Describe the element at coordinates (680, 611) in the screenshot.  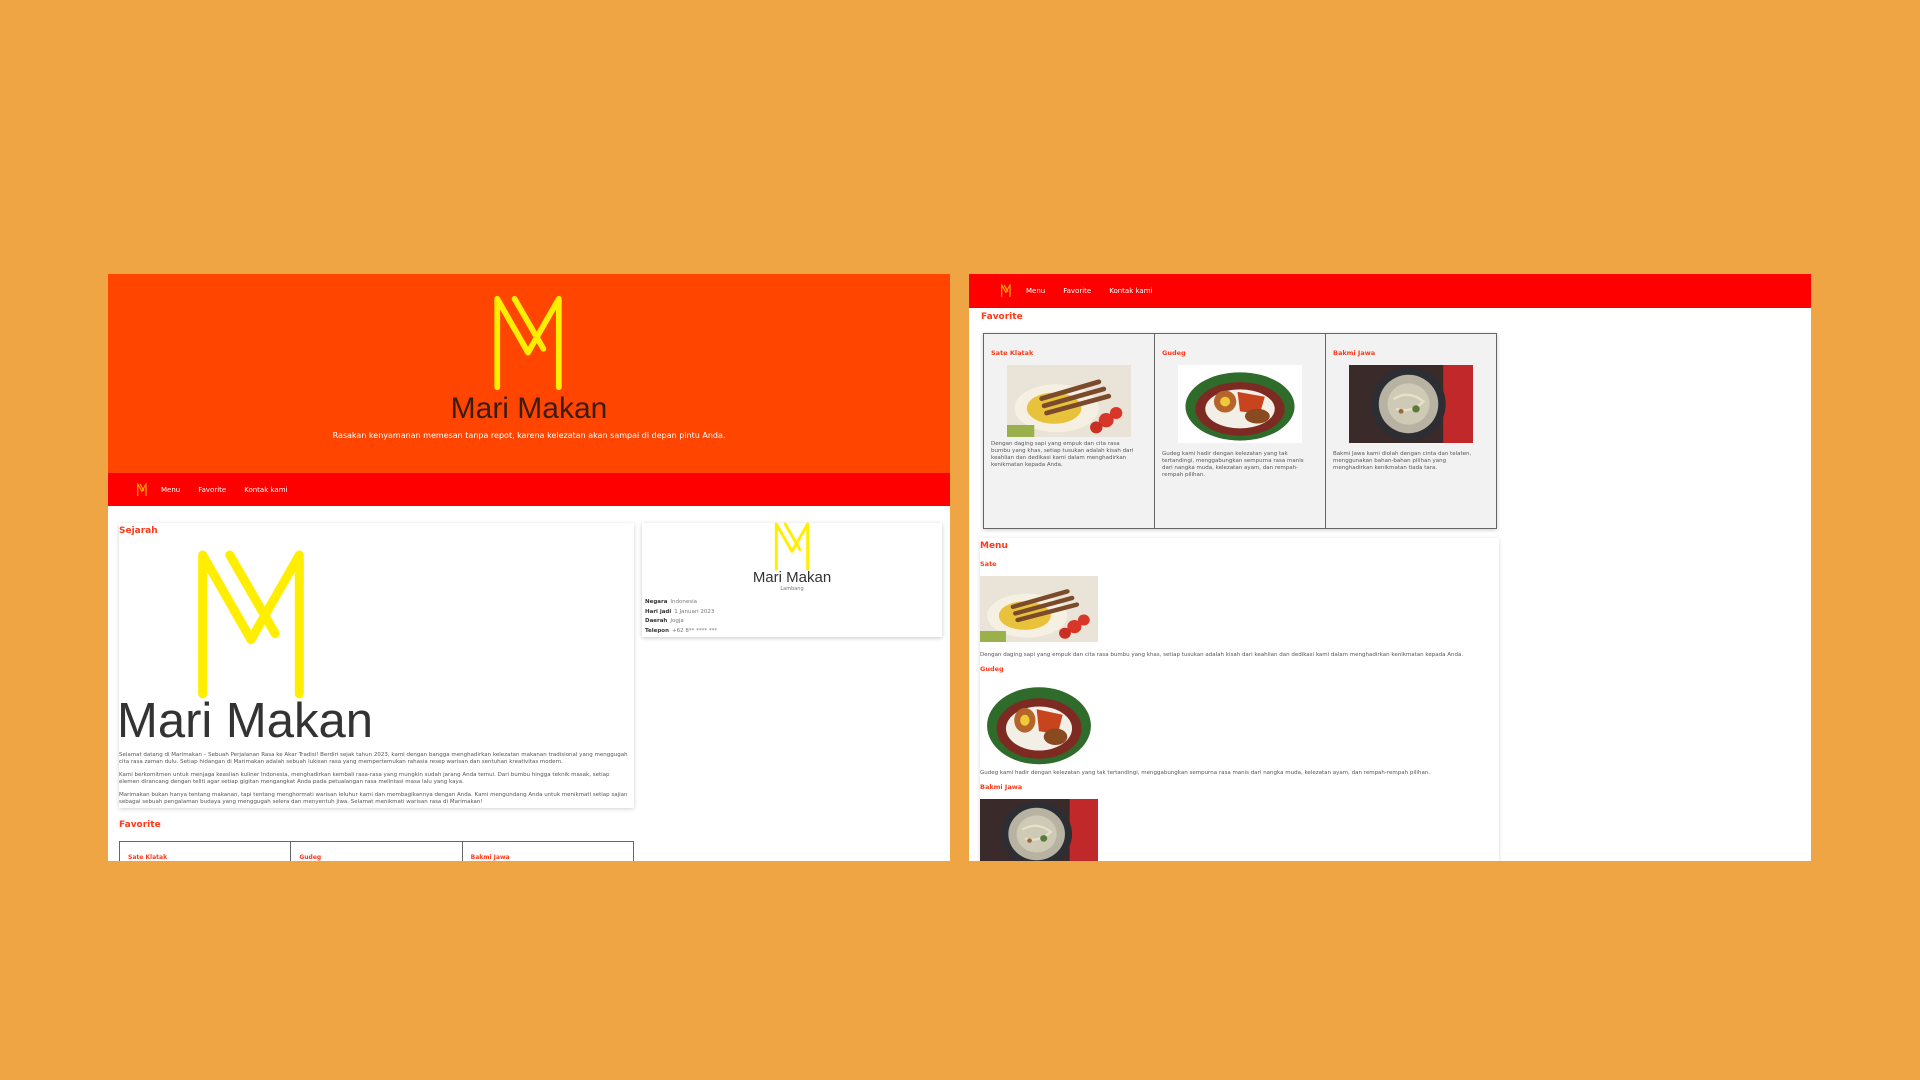
I see `info-row-harijadi: Hari jadi 1 Januari 2023` at that location.